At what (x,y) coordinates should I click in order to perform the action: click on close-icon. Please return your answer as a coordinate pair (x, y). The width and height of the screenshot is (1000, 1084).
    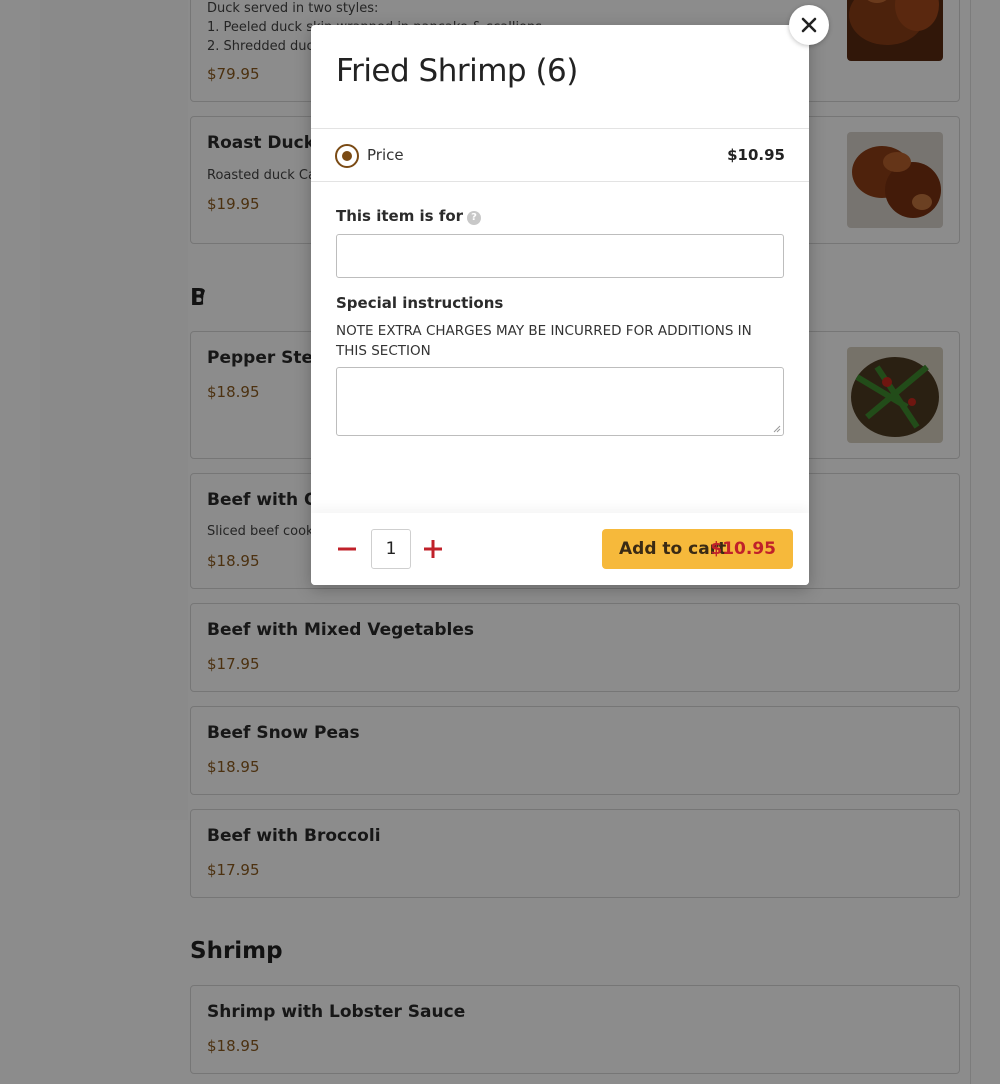
    Looking at the image, I should click on (809, 25).